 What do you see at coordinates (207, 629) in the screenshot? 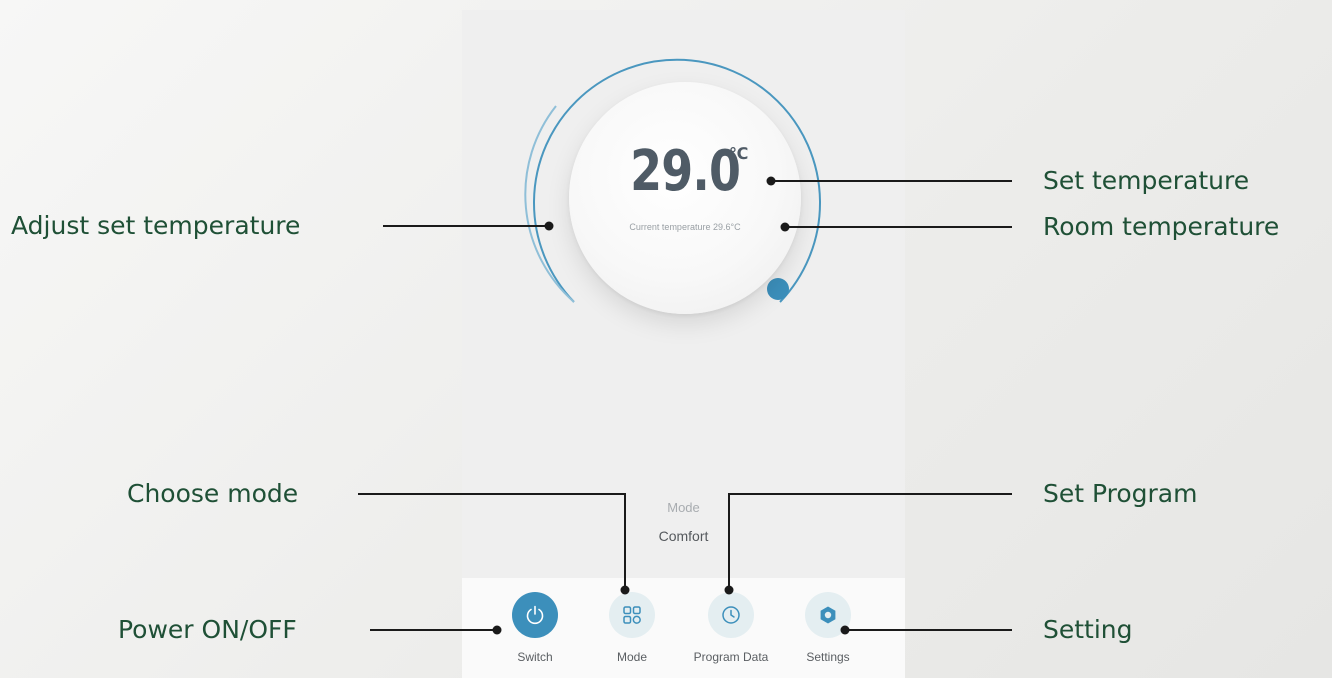
I see `annotation-power-on-off: Power ON/OFF` at bounding box center [207, 629].